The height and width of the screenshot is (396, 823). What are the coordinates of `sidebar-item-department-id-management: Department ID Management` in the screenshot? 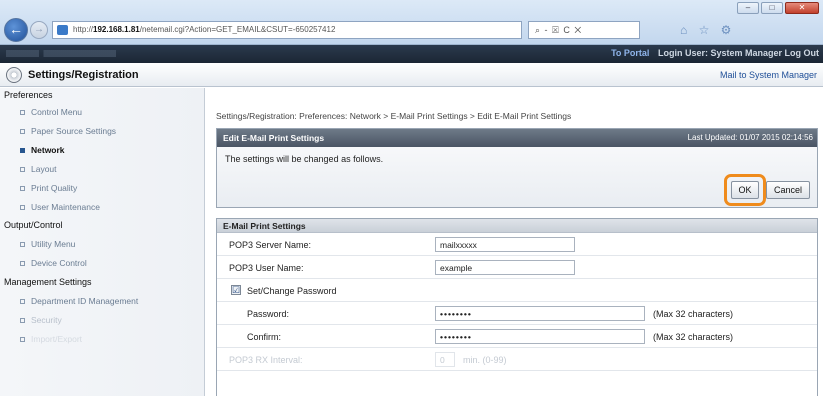 It's located at (79, 301).